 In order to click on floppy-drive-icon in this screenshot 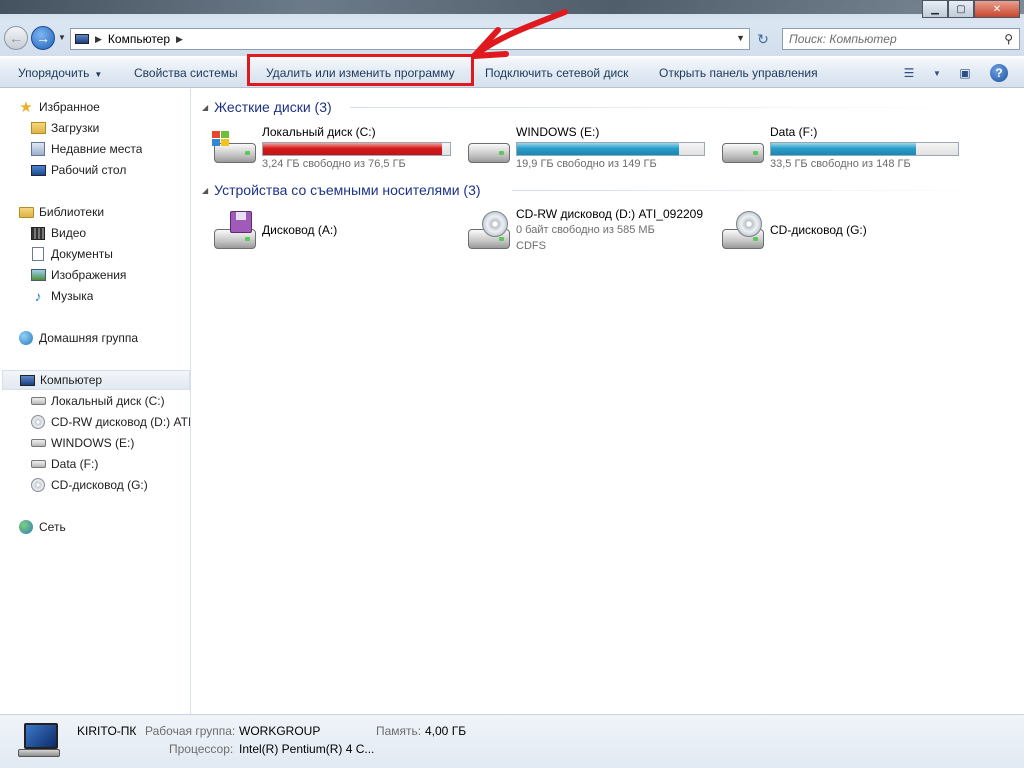, I will do `click(234, 231)`.